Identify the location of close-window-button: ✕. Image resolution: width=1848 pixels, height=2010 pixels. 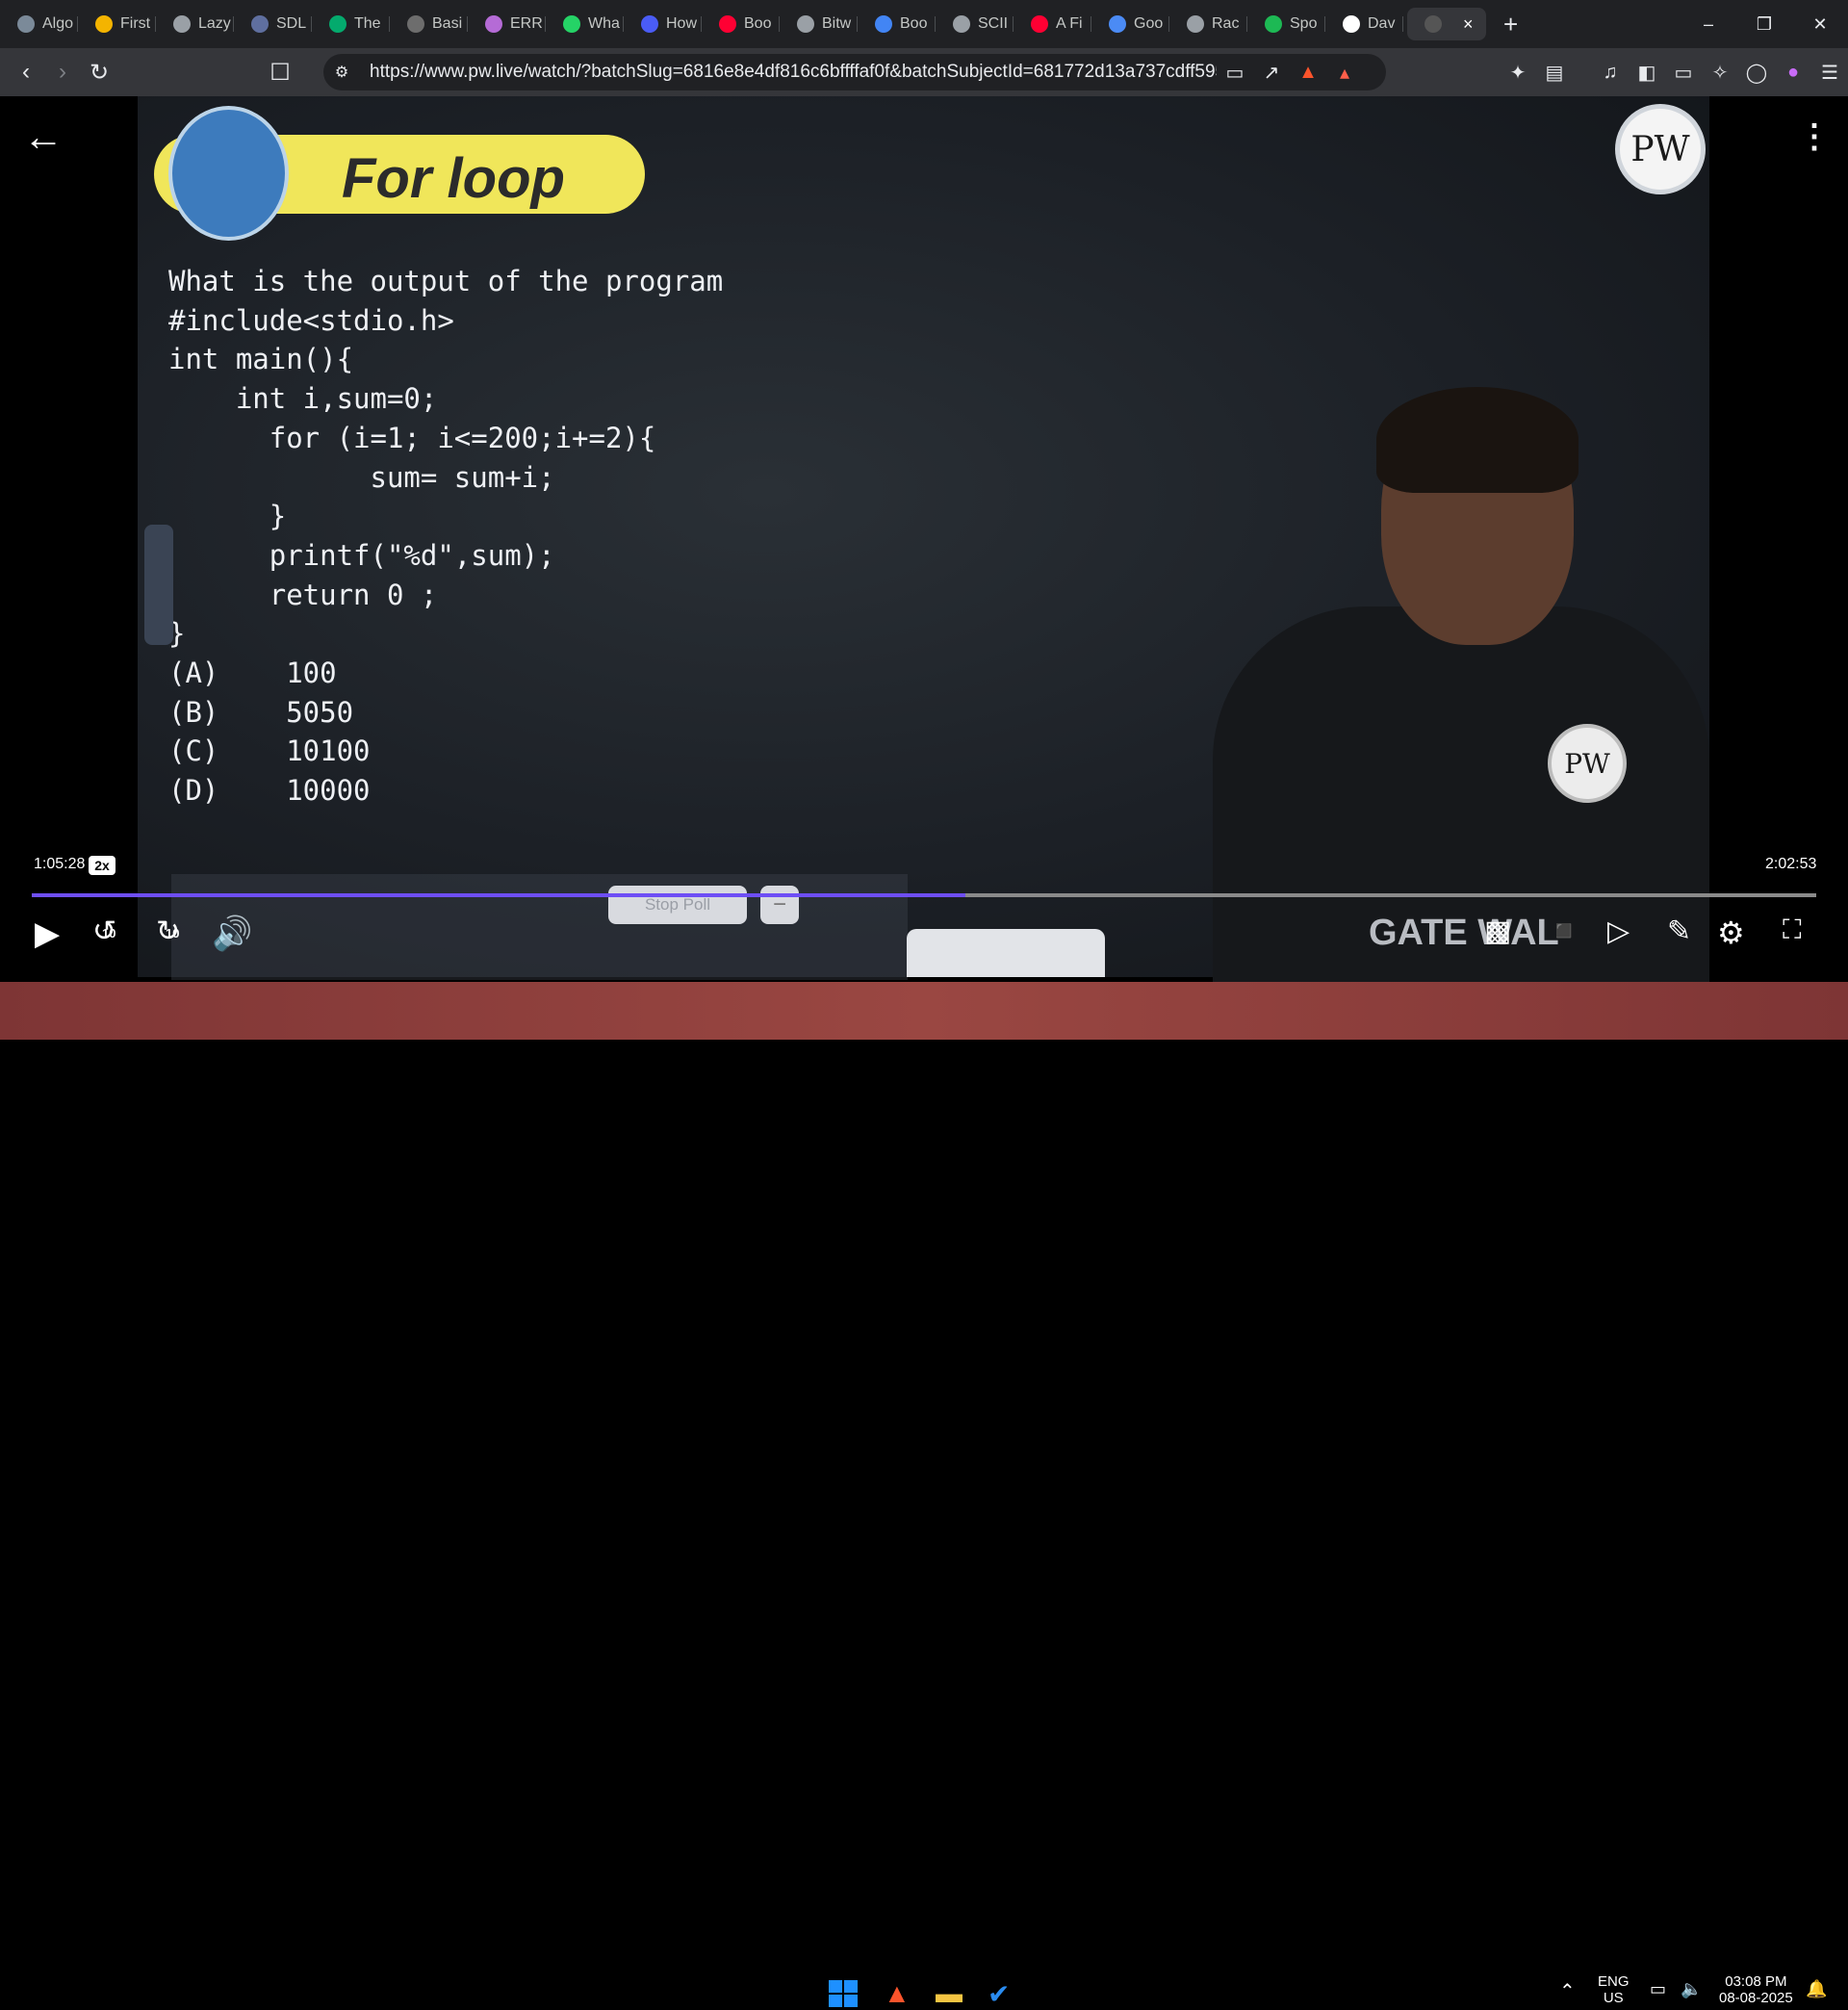
(1820, 24).